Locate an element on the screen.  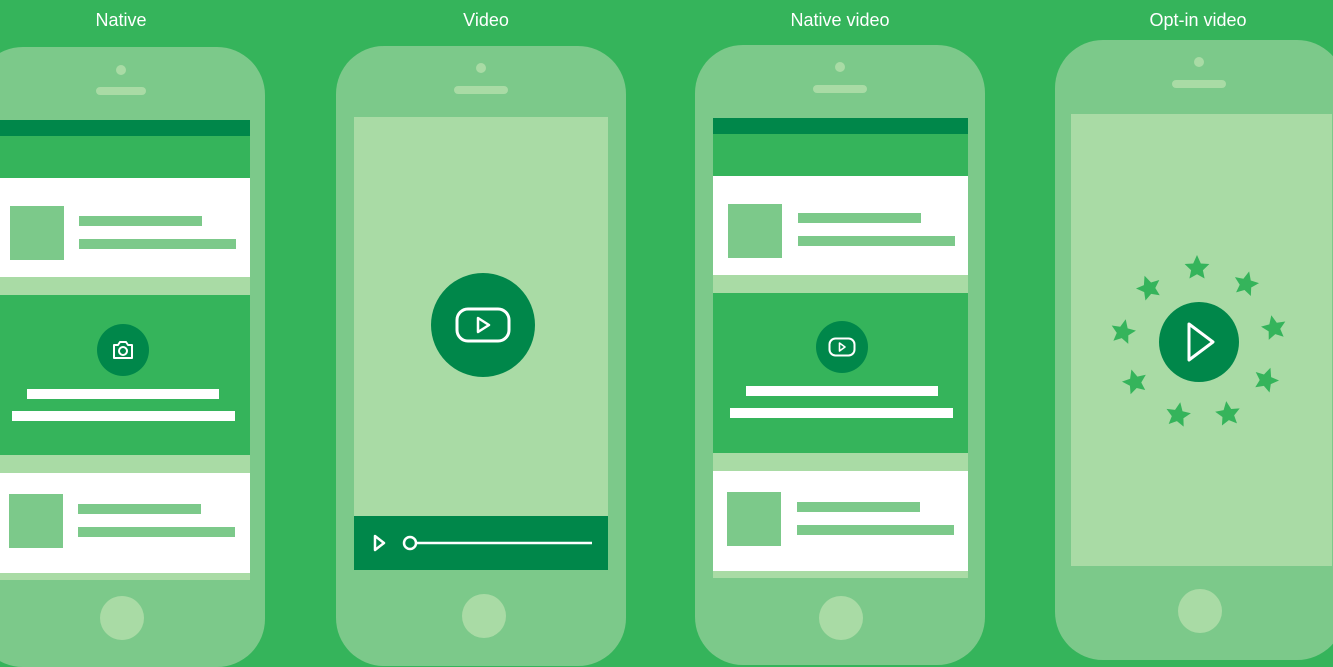
label-opt-in-video: Opt-in video is located at coordinates (1198, 20).